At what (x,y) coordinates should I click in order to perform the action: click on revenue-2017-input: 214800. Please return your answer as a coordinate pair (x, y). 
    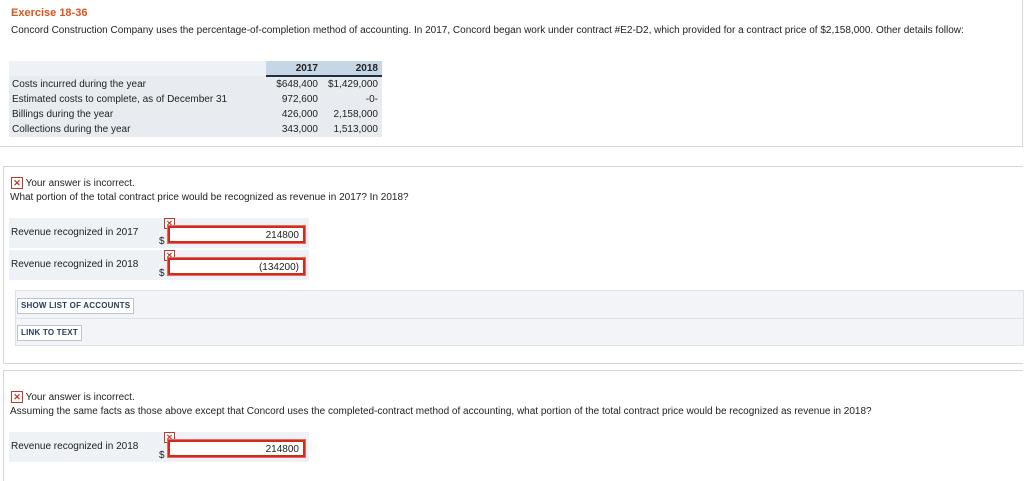
    Looking at the image, I should click on (236, 234).